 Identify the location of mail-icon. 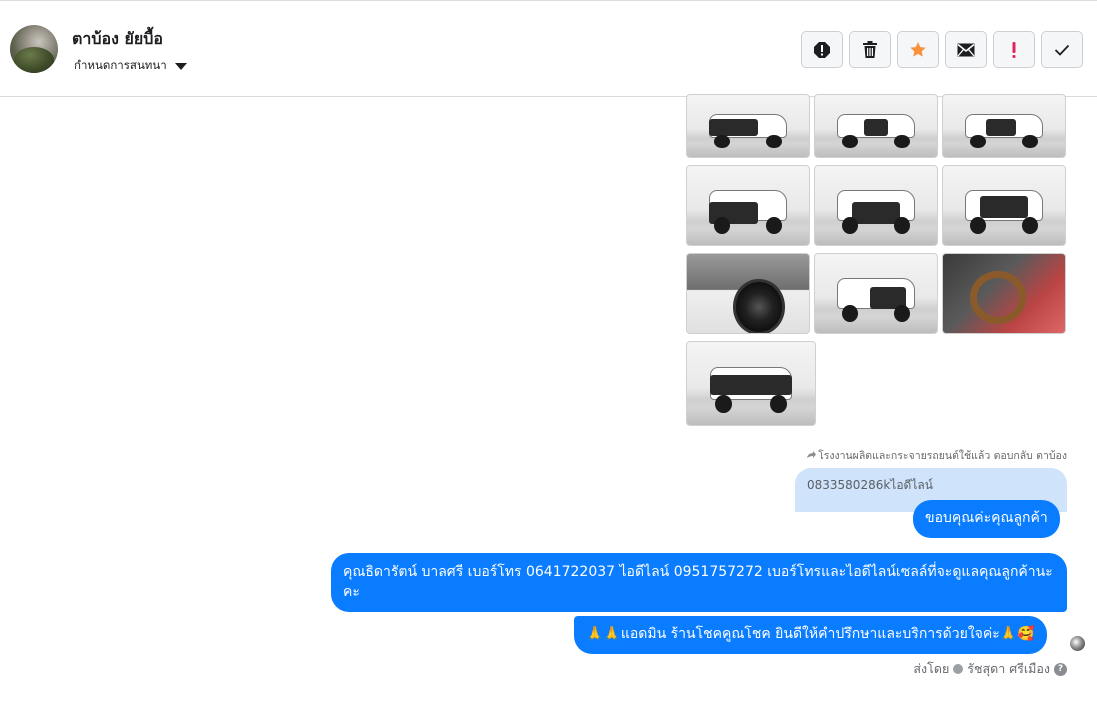
(966, 49).